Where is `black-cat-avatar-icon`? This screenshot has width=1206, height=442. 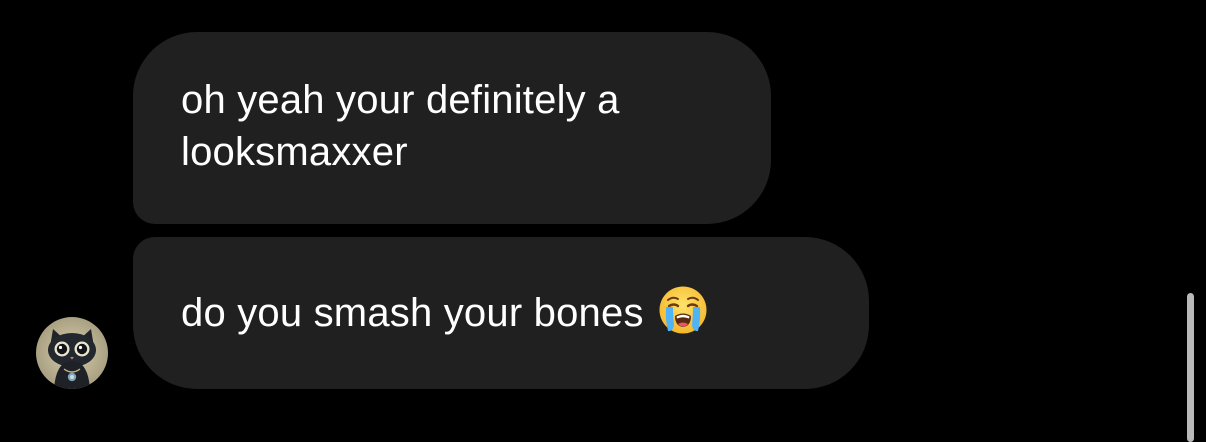 black-cat-avatar-icon is located at coordinates (72, 353).